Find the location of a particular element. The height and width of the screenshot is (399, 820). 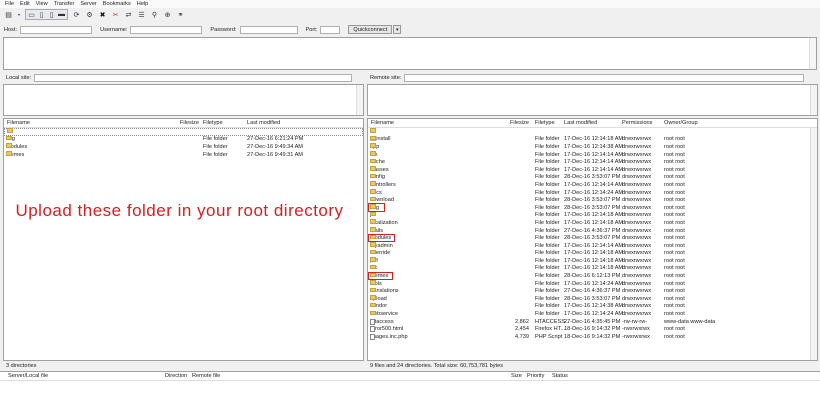

folder-icon is located at coordinates (373, 244).